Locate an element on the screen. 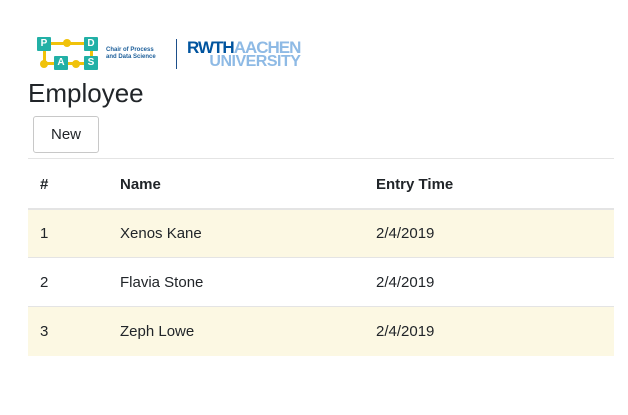 Image resolution: width=628 pixels, height=415 pixels. row-number: 1 is located at coordinates (74, 233).